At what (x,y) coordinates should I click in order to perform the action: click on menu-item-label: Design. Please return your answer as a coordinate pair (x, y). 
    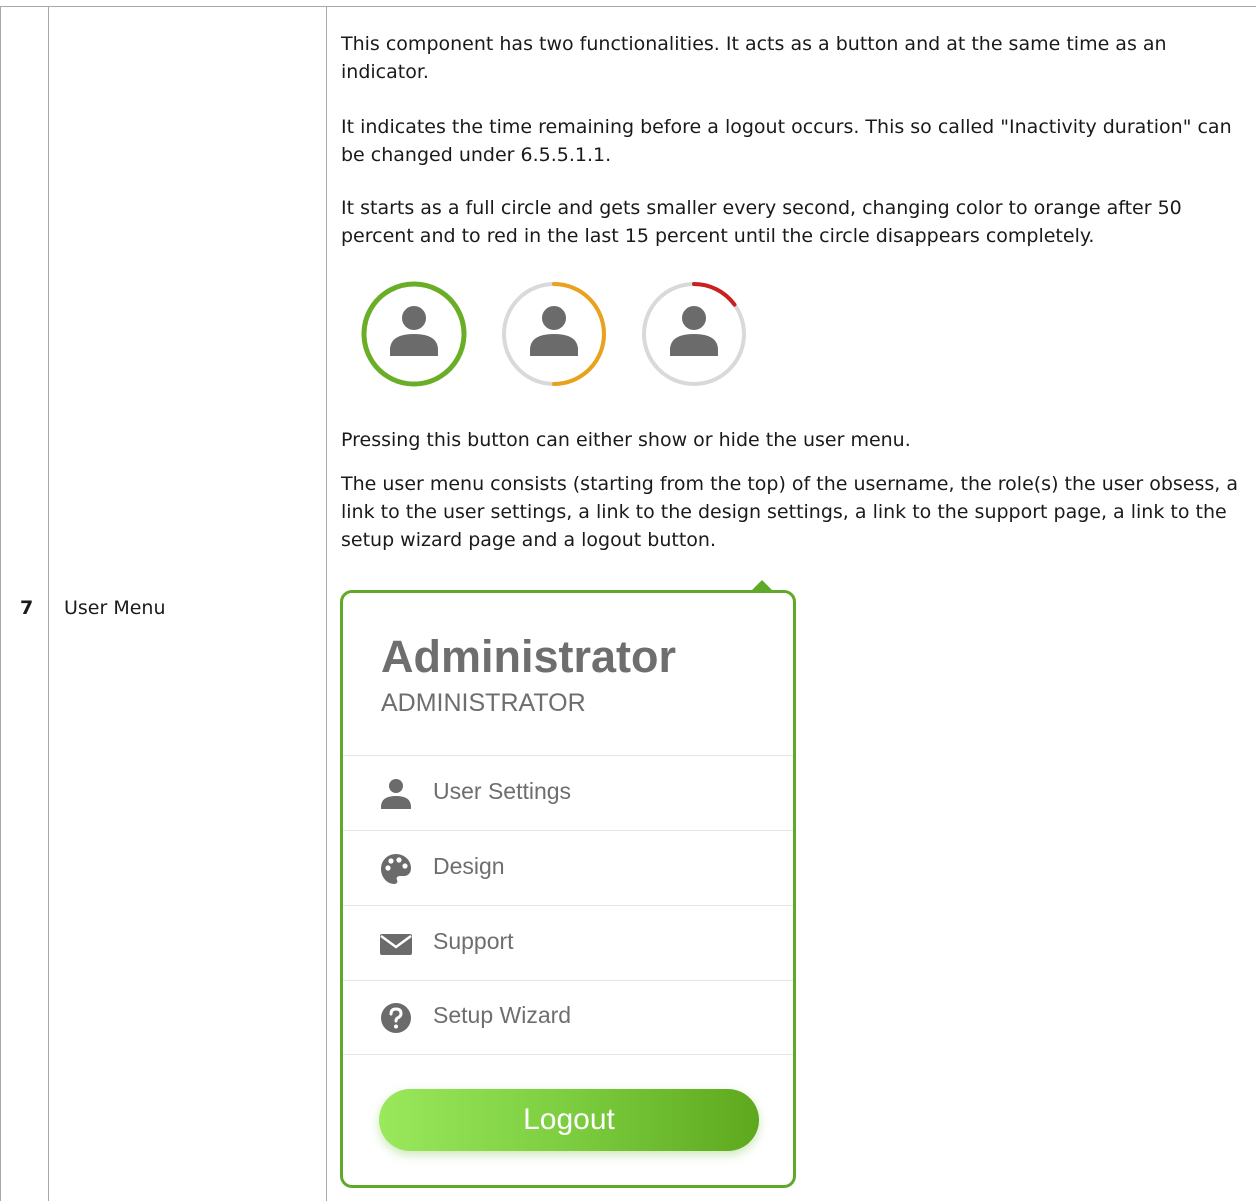
    Looking at the image, I should click on (469, 866).